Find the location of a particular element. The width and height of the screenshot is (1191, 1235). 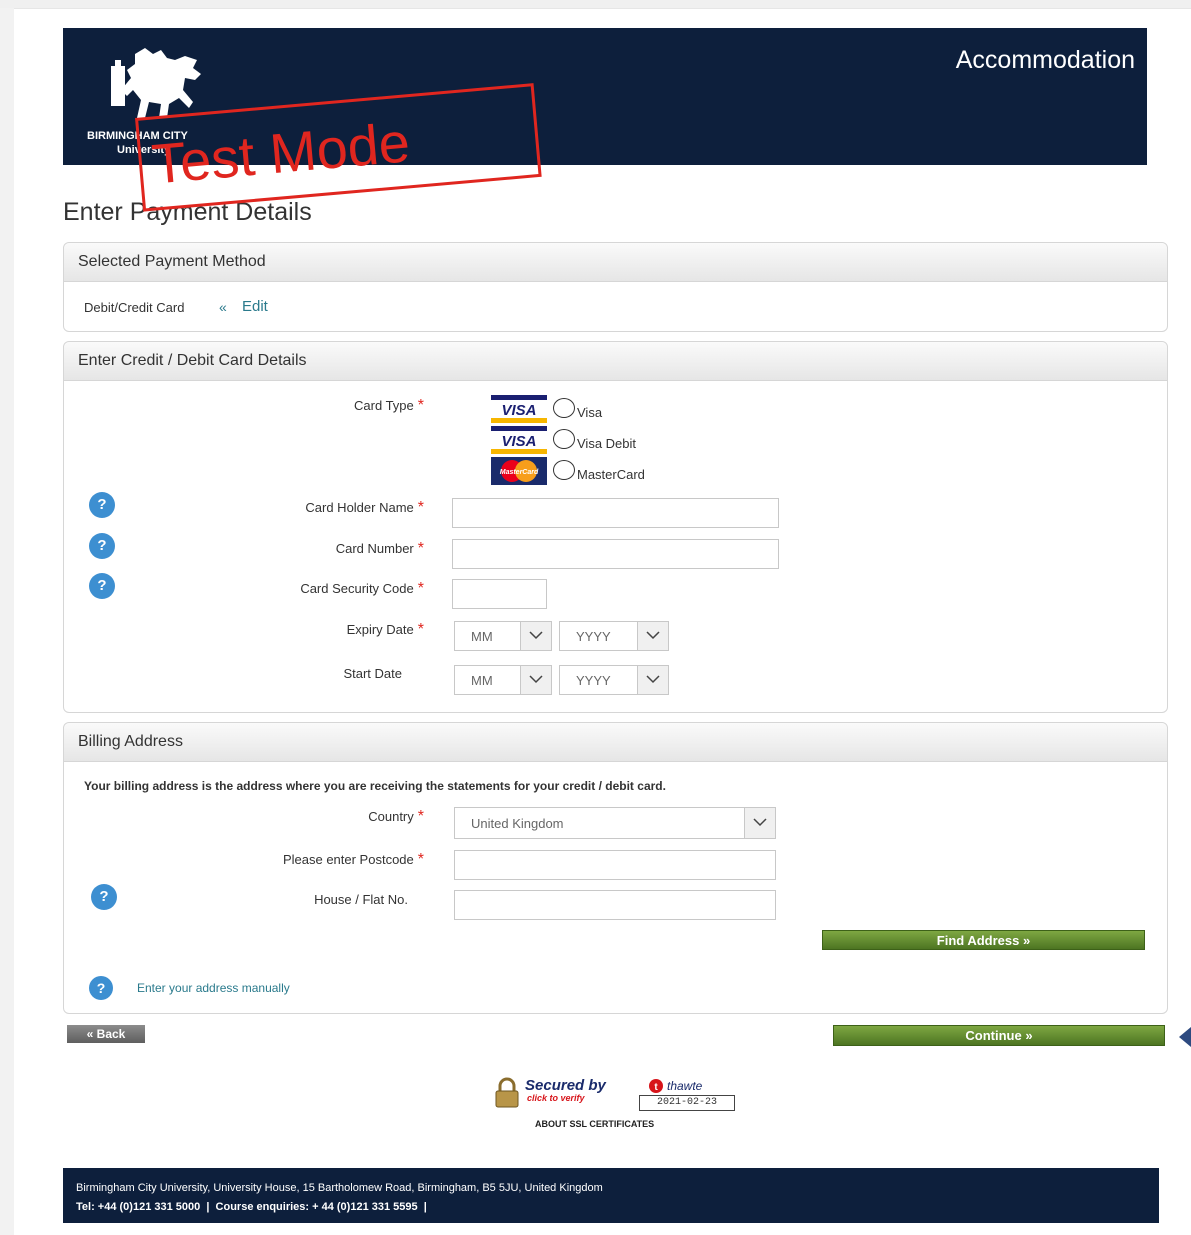

back-button: « Back is located at coordinates (106, 1034).